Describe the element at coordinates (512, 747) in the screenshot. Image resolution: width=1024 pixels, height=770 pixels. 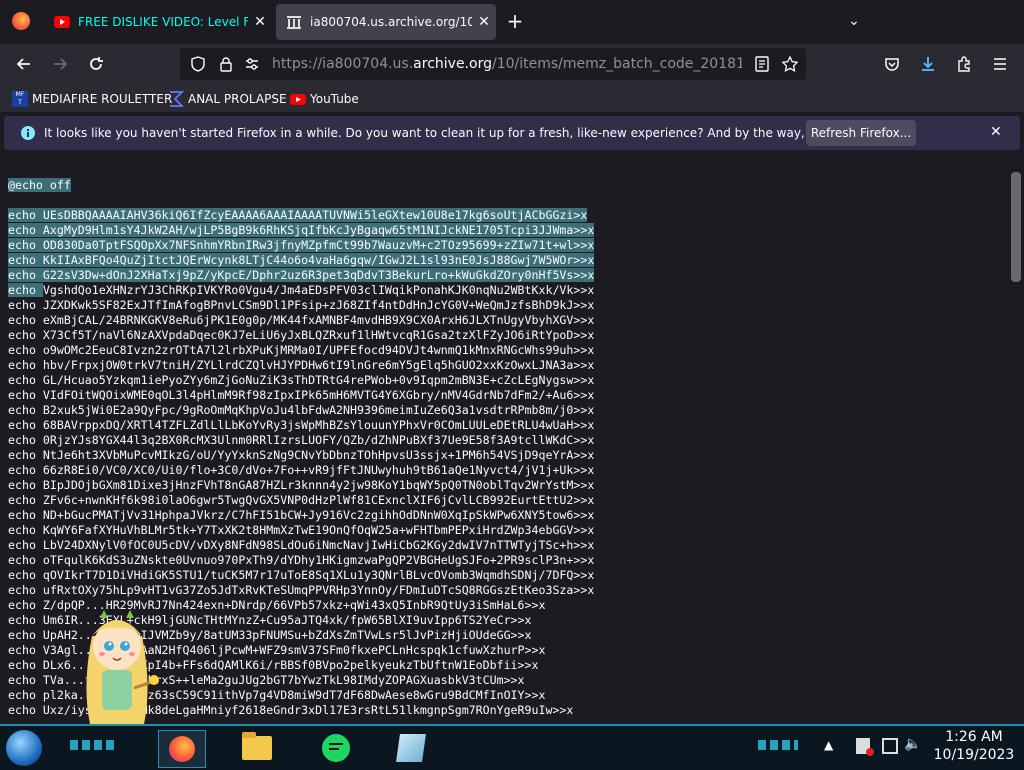
I see `taskbar: ▲ 🔈 1:26 AM 10/19/2023` at that location.